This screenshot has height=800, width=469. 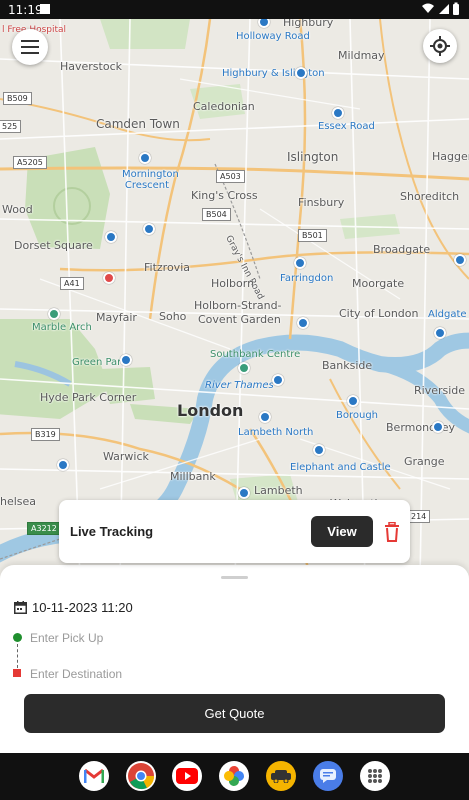 What do you see at coordinates (45, 9) in the screenshot?
I see `notification-icon` at bounding box center [45, 9].